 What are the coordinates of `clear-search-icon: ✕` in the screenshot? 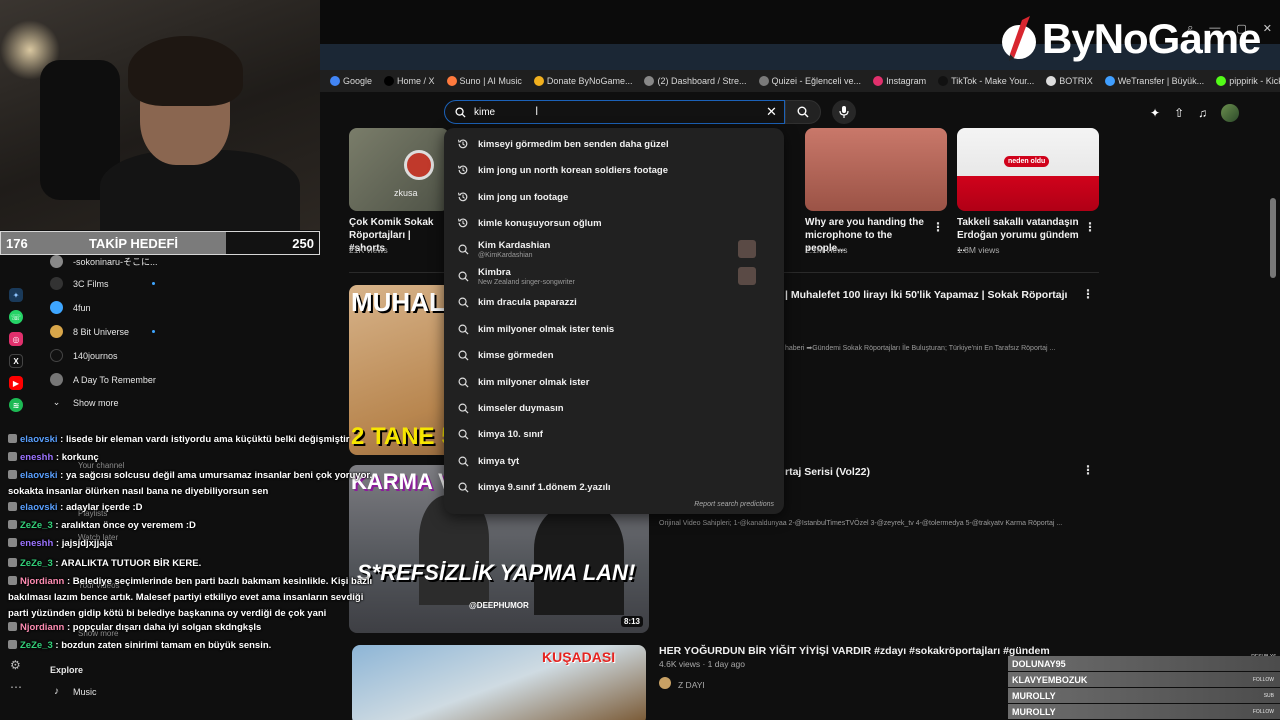 It's located at (771, 112).